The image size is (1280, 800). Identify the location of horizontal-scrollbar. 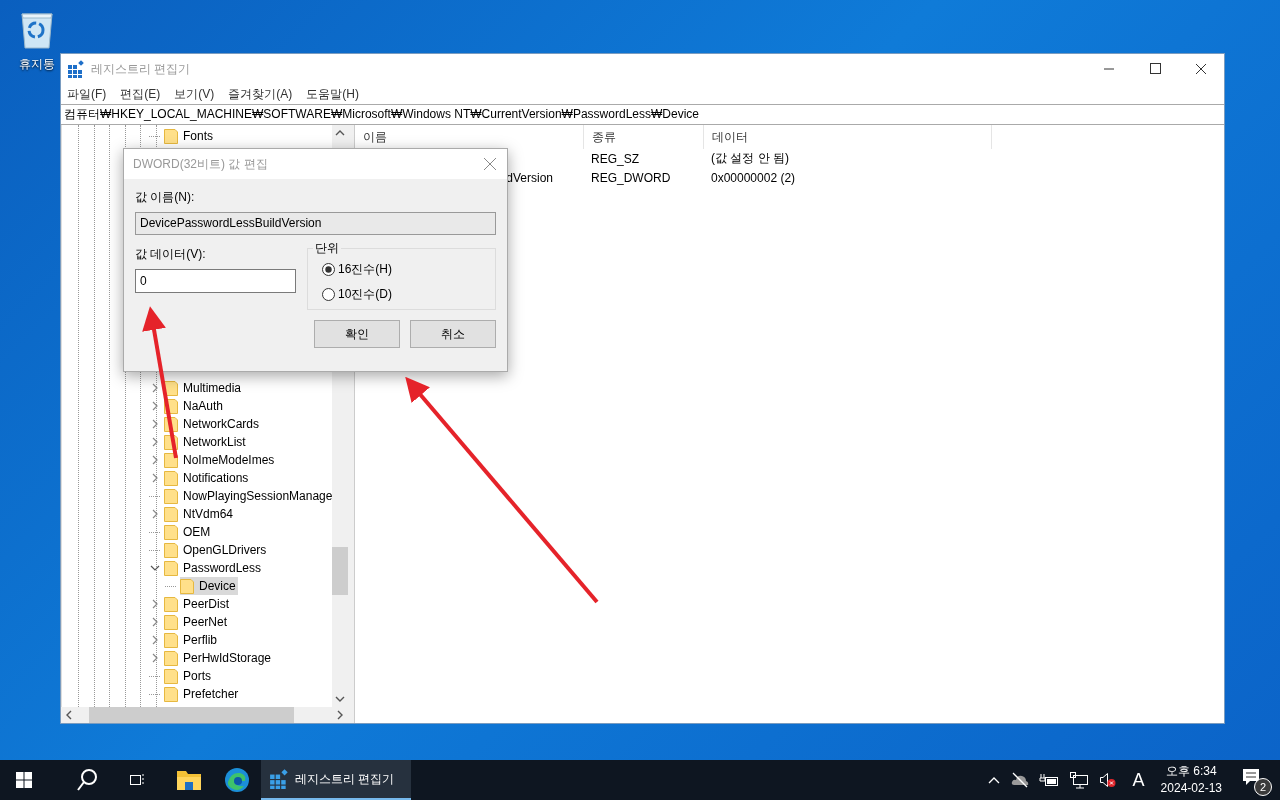
(204, 715).